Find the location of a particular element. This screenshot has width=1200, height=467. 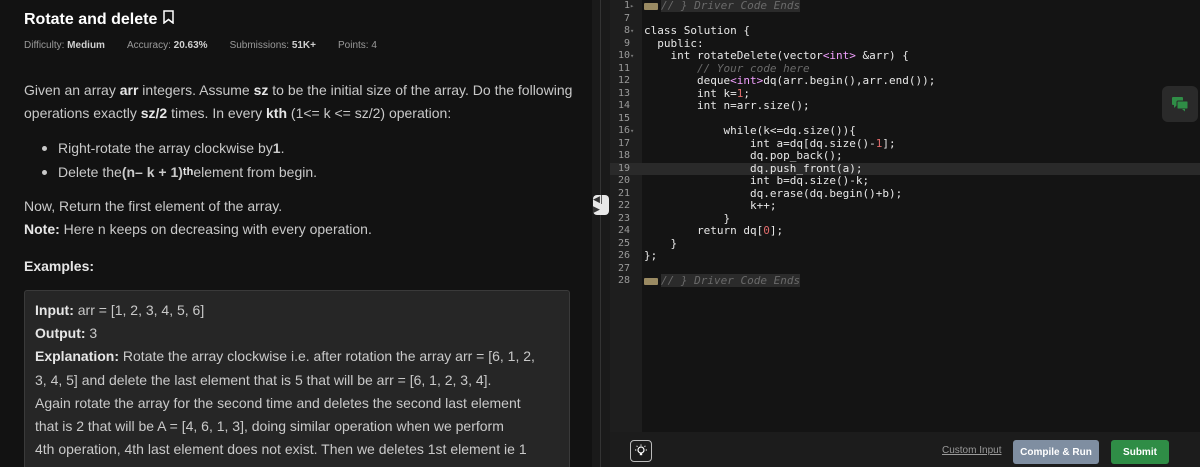

list-item: Right-rotate the array clockwise by 1. is located at coordinates (179, 148).